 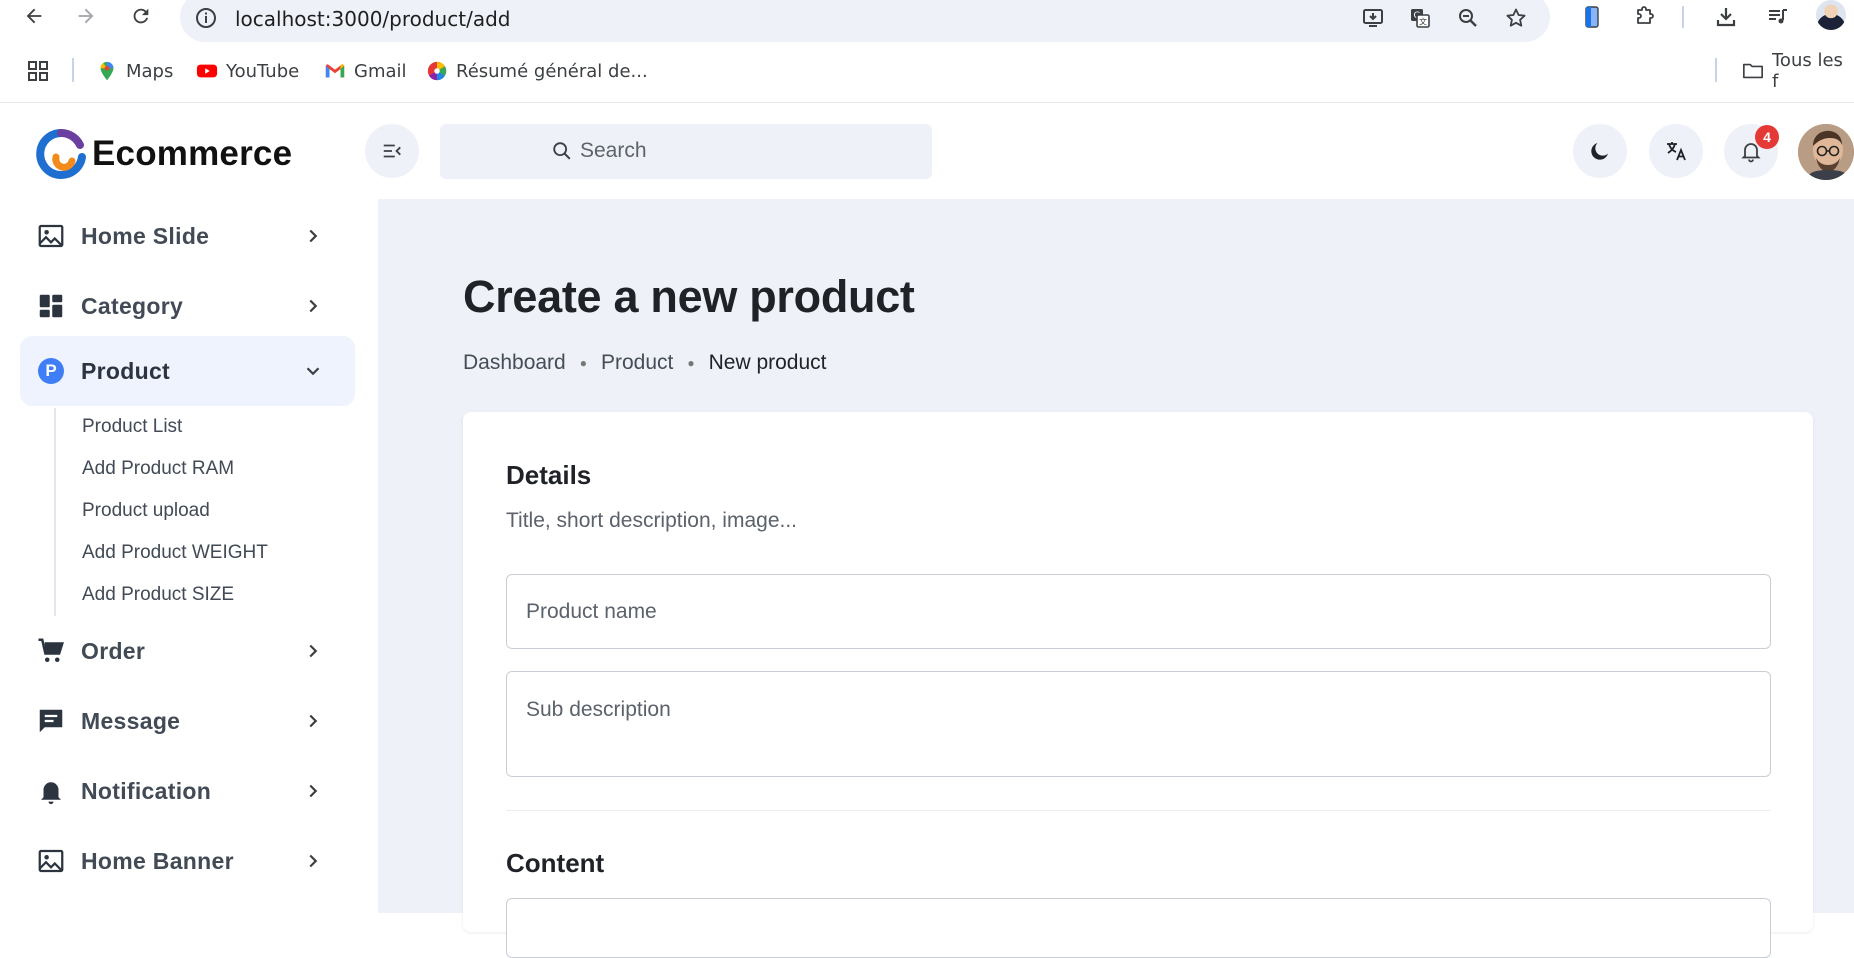 What do you see at coordinates (555, 863) in the screenshot?
I see `content-title: Content` at bounding box center [555, 863].